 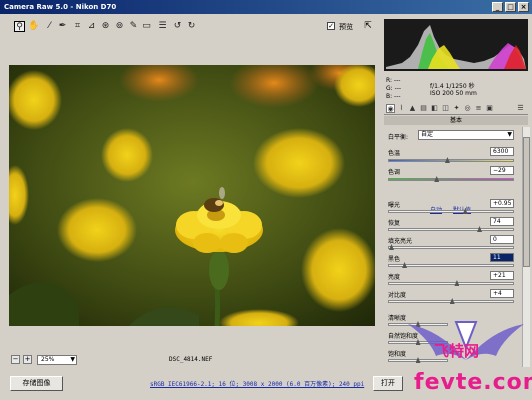 I want to click on brightness-slider, so click(x=451, y=283).